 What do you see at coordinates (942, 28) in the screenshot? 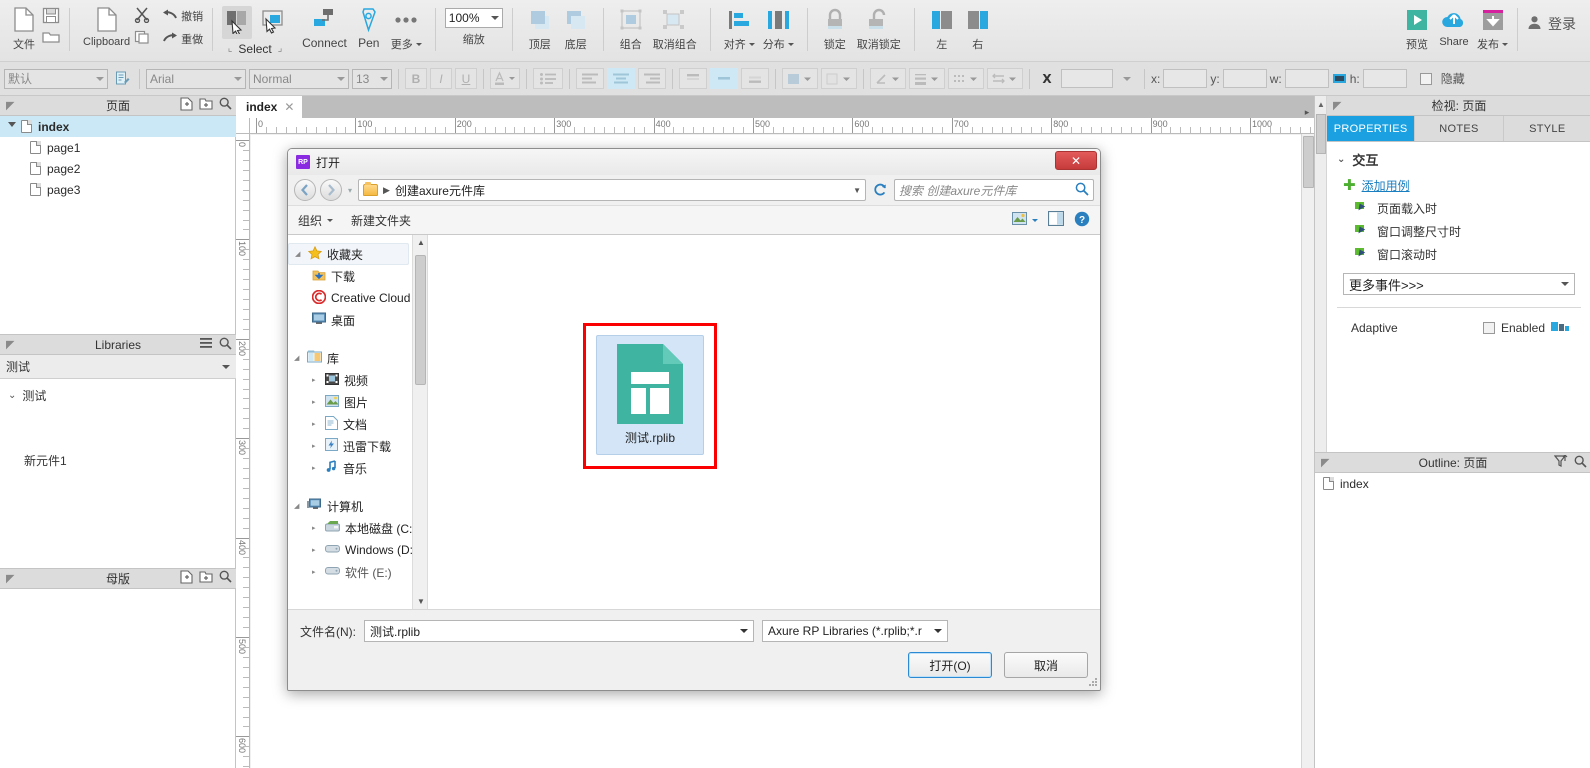
I see `left-pane-button: 左` at bounding box center [942, 28].